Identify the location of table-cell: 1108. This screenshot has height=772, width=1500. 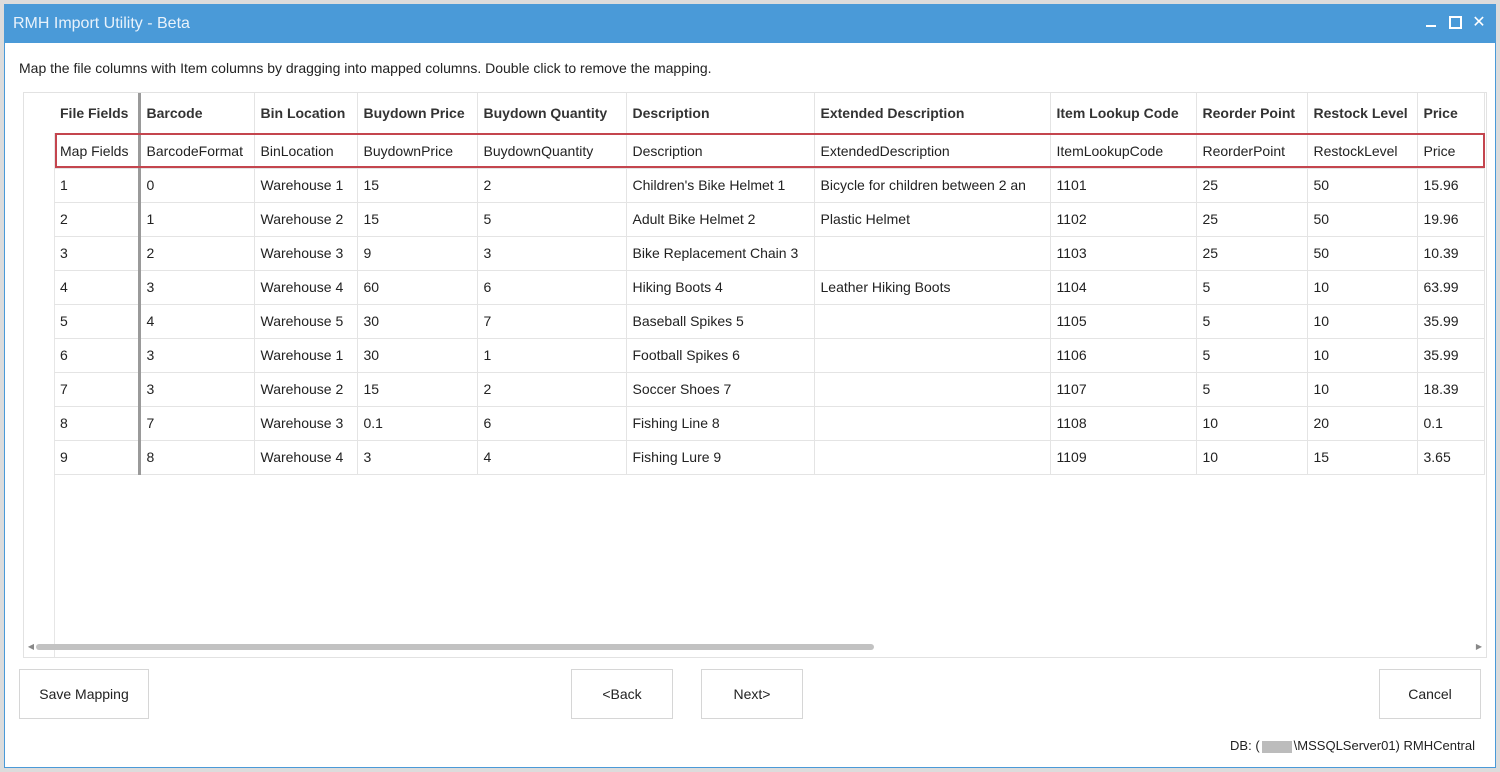
(1123, 423).